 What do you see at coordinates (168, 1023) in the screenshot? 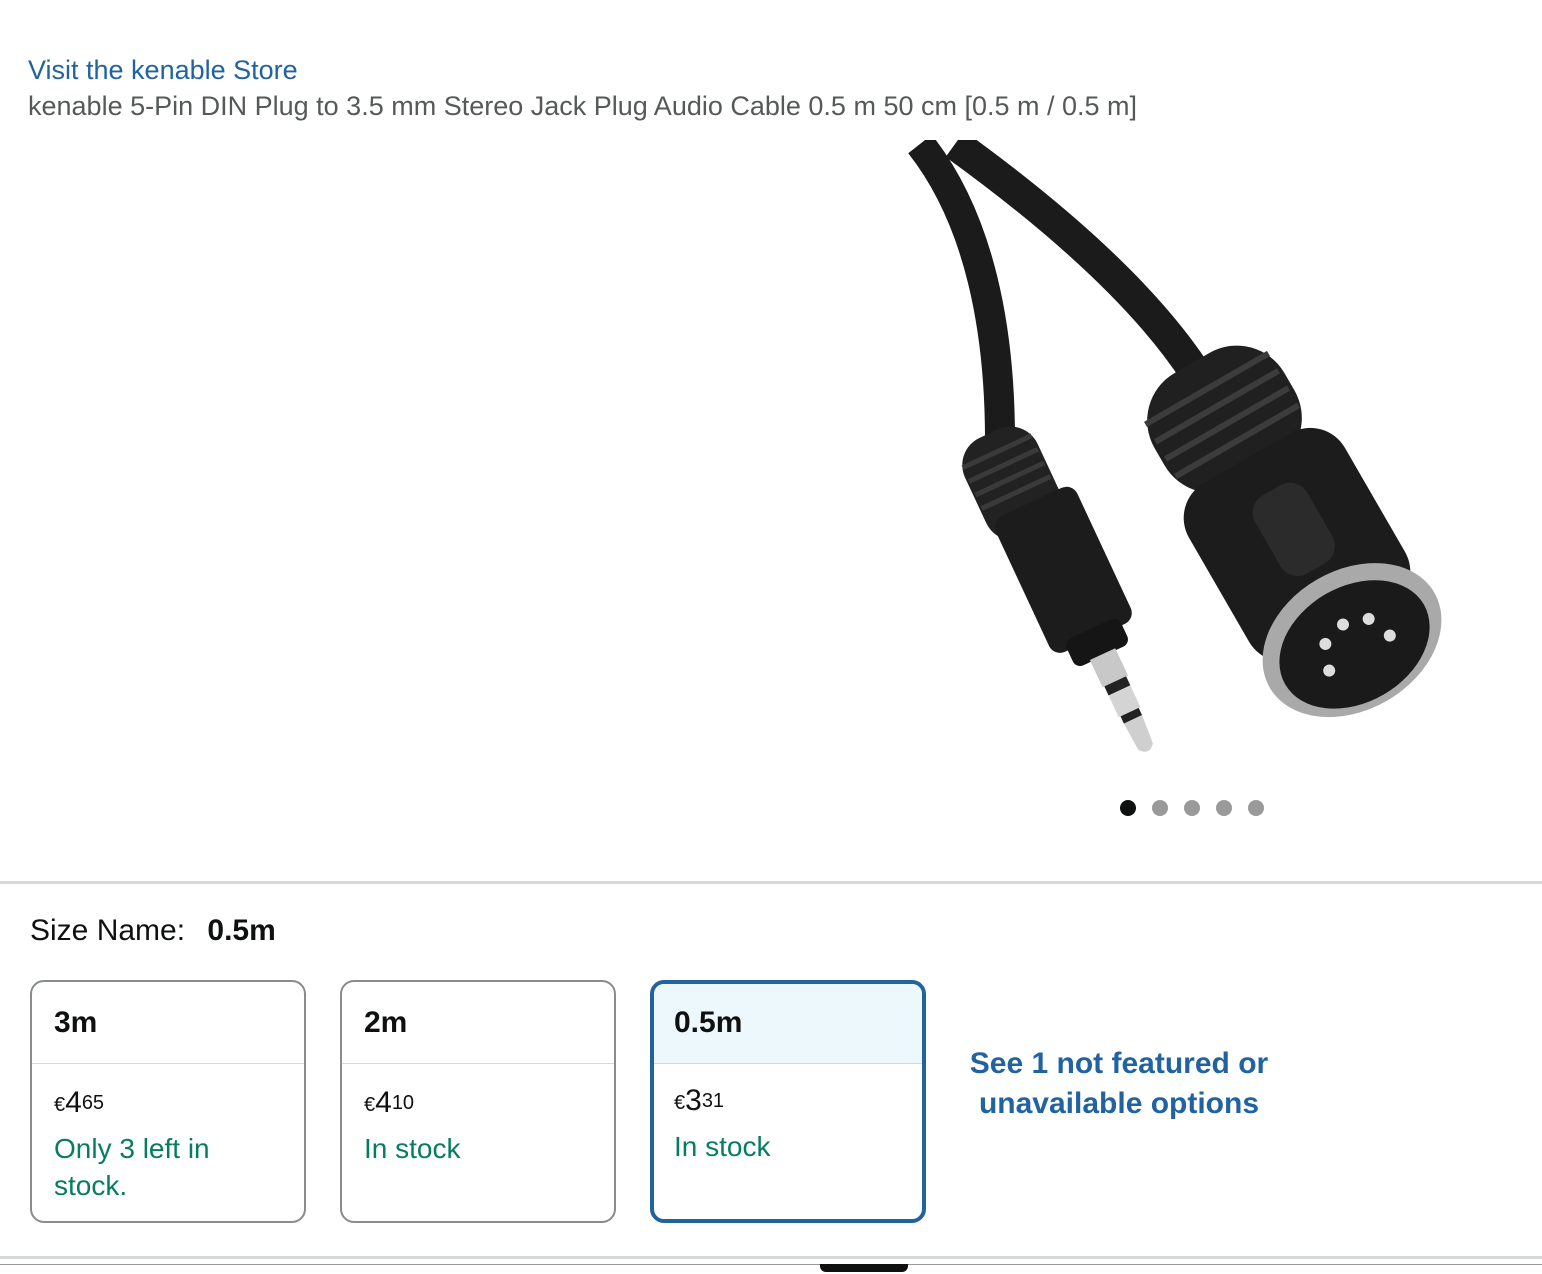
I see `size-option-name: 3m` at bounding box center [168, 1023].